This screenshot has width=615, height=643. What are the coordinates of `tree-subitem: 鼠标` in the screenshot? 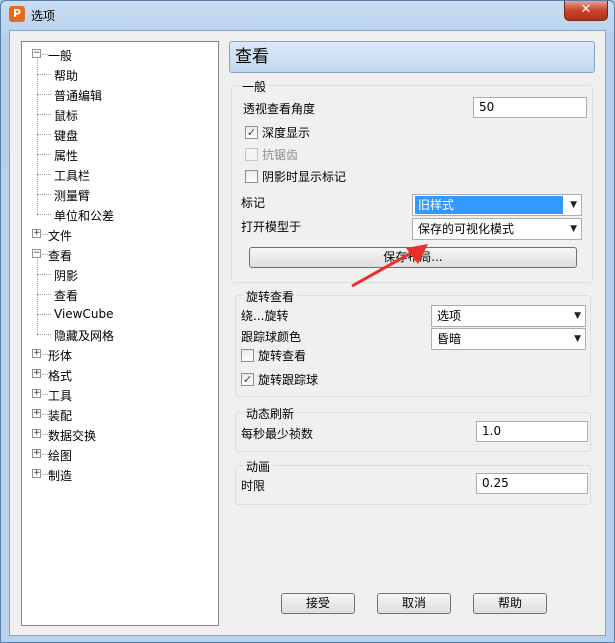 It's located at (66, 115).